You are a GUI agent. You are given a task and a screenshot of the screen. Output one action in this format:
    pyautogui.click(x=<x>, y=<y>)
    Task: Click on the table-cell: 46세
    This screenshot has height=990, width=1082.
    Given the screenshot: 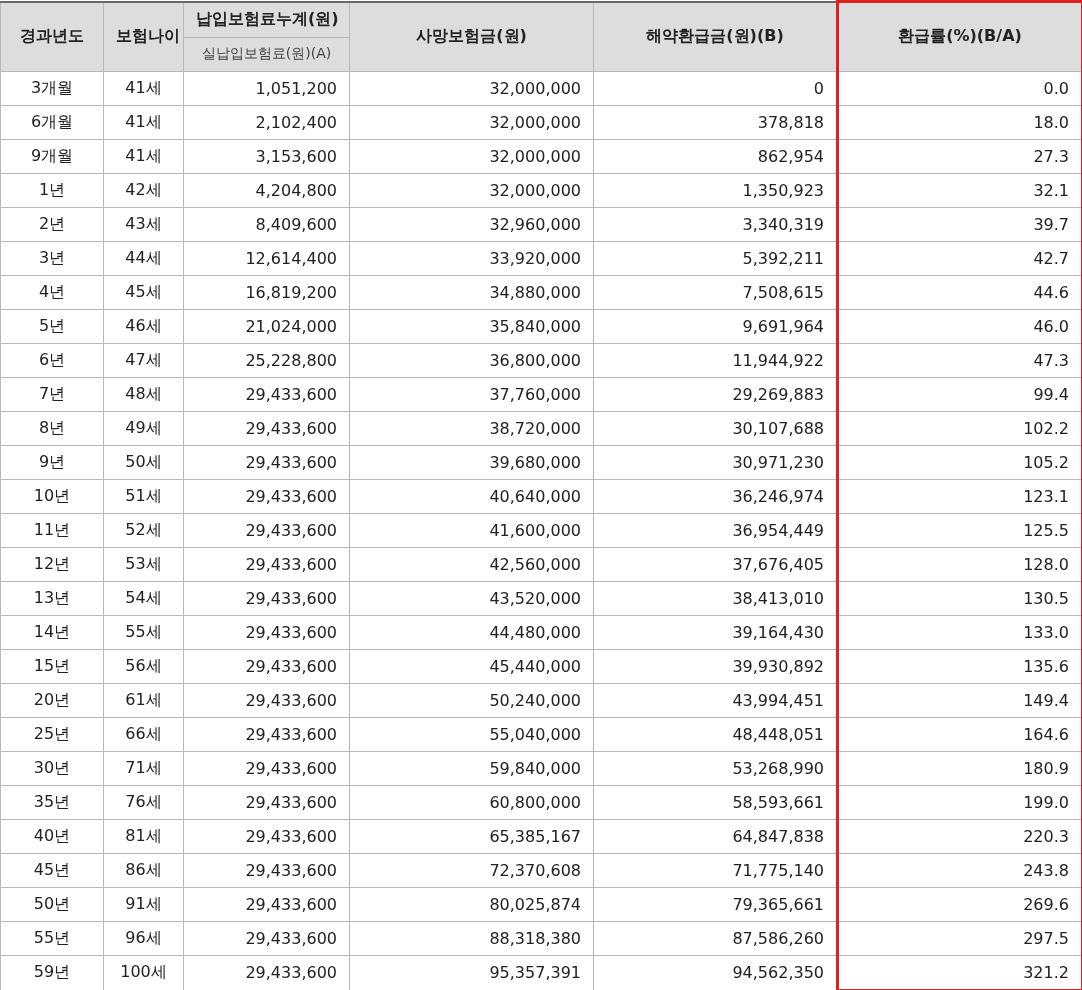 What is the action you would take?
    pyautogui.click(x=143, y=326)
    